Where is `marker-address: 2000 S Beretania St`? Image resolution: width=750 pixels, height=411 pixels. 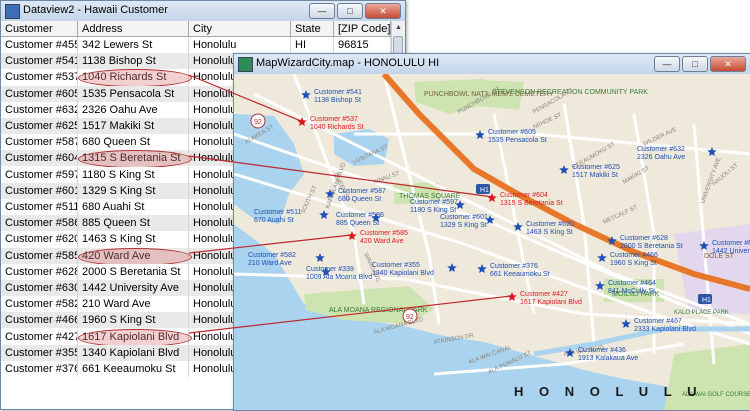
marker-address: 2000 S Beretania St is located at coordinates (651, 246).